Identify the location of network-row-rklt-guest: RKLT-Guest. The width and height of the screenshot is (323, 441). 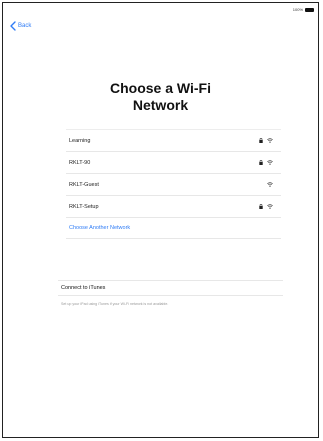
(173, 184).